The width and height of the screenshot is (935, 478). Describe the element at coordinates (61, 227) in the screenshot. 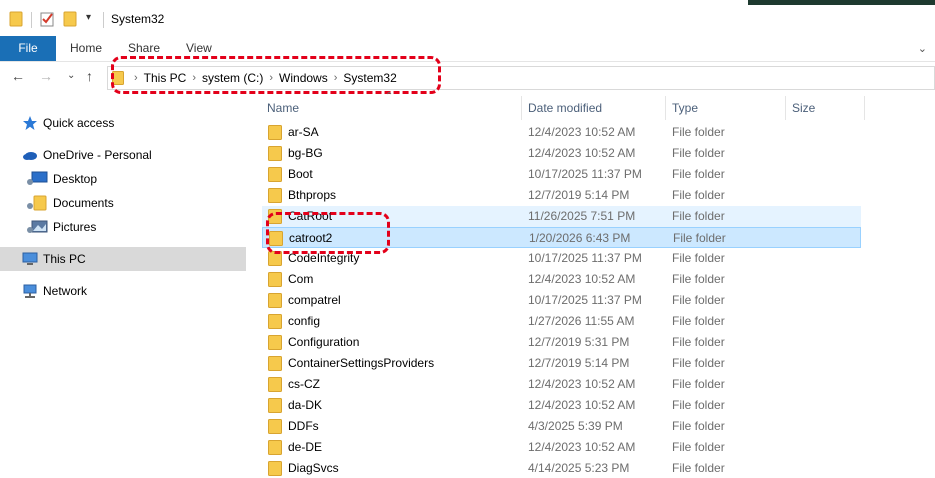

I see `nav-item-pictures: Pictures` at that location.